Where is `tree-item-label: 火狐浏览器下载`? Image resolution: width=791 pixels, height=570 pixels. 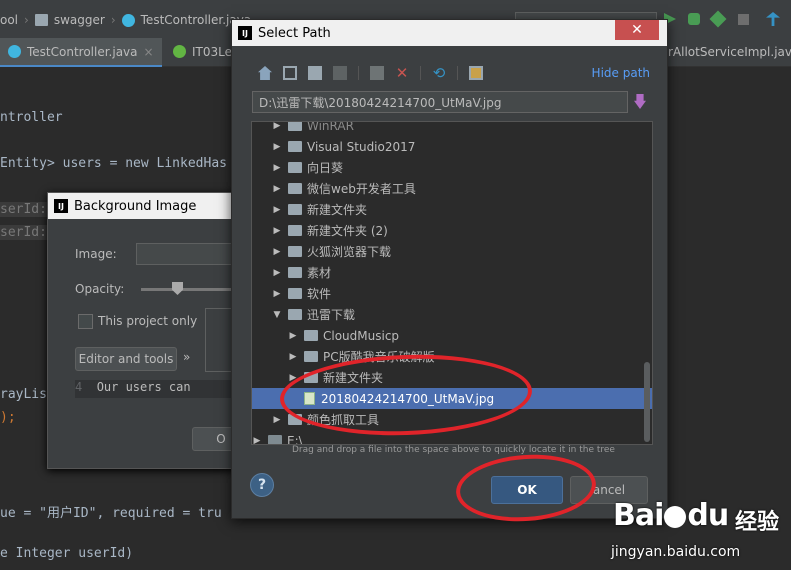 tree-item-label: 火狐浏览器下载 is located at coordinates (349, 252).